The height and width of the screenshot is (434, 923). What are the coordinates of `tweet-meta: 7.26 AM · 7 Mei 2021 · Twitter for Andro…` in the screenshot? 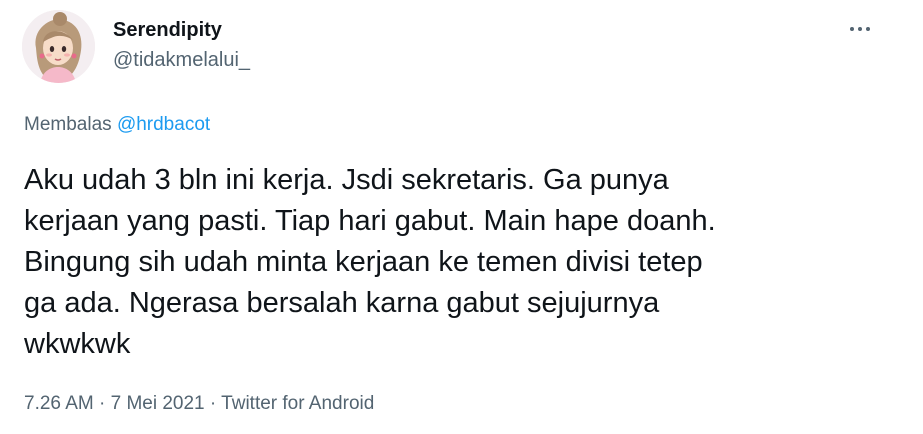 It's located at (199, 404).